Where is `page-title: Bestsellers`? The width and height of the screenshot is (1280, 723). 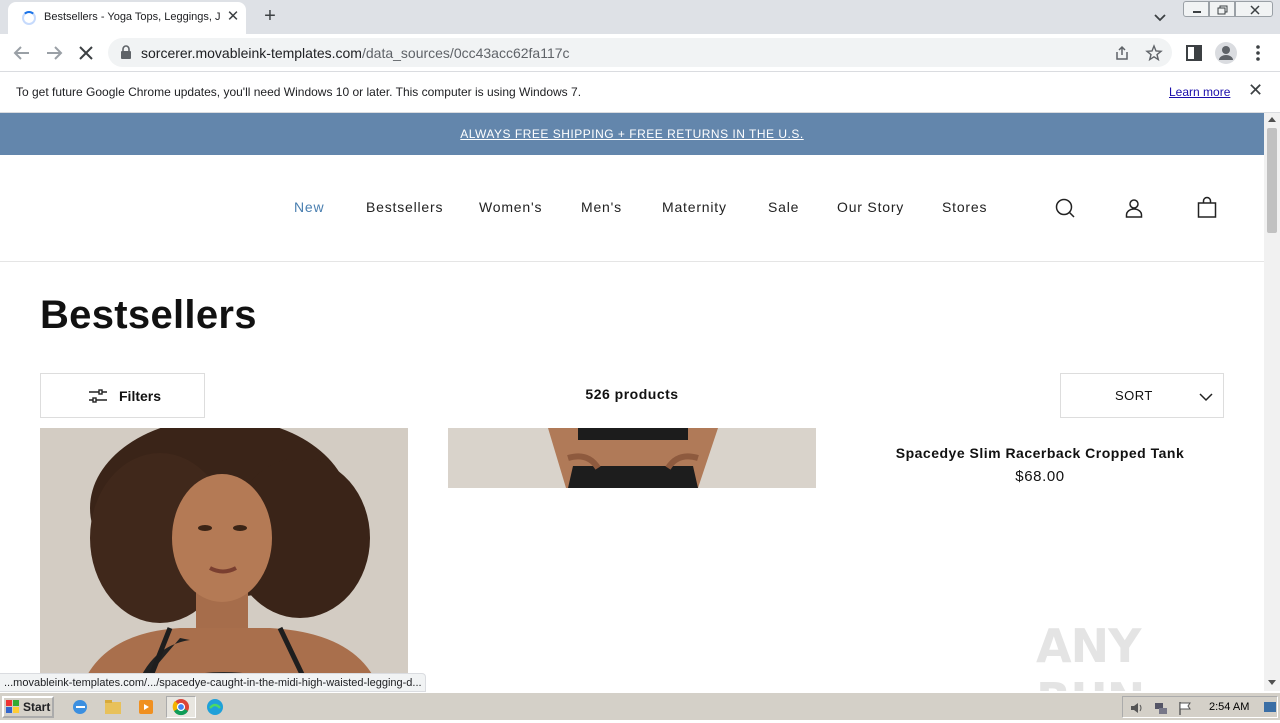
page-title: Bestsellers is located at coordinates (148, 315).